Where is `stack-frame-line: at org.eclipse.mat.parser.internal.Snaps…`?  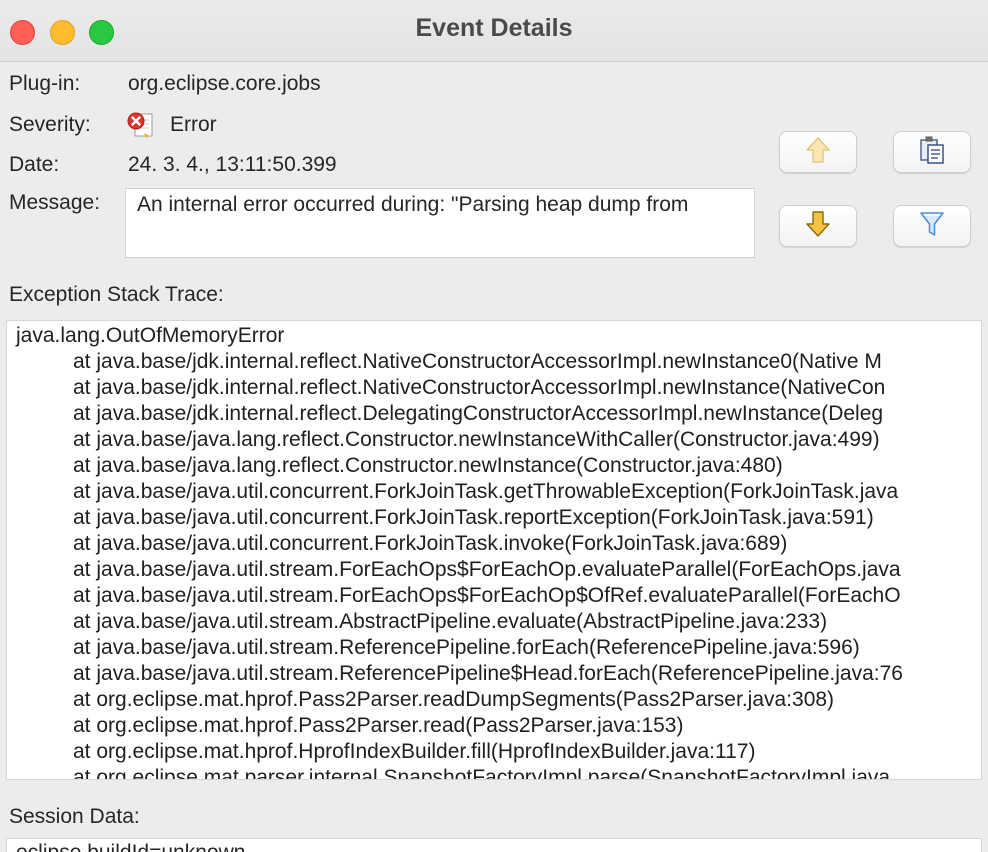 stack-frame-line: at org.eclipse.mat.parser.internal.Snaps… is located at coordinates (482, 773).